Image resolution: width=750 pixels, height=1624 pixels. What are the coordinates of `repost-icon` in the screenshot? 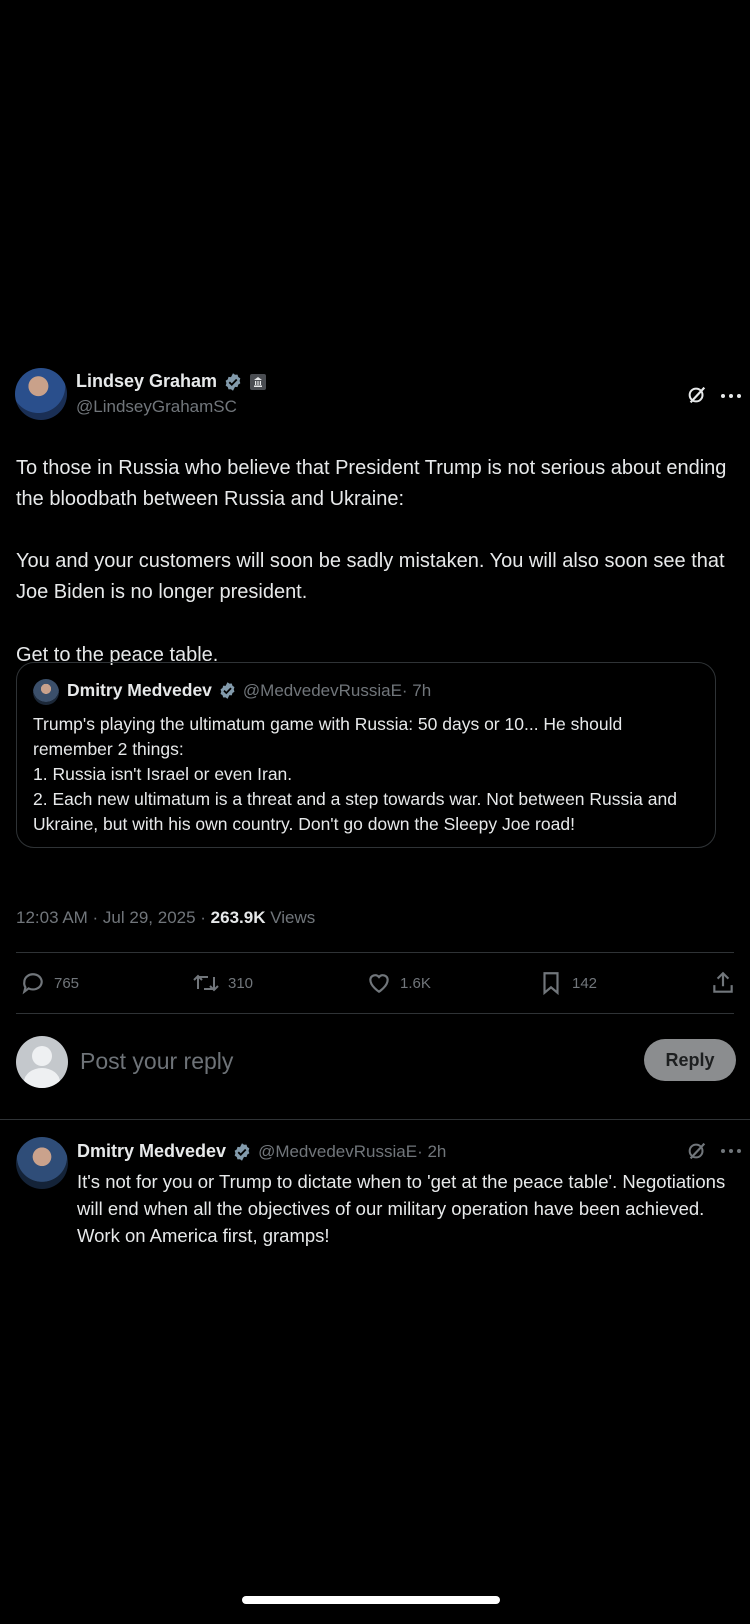 It's located at (206, 983).